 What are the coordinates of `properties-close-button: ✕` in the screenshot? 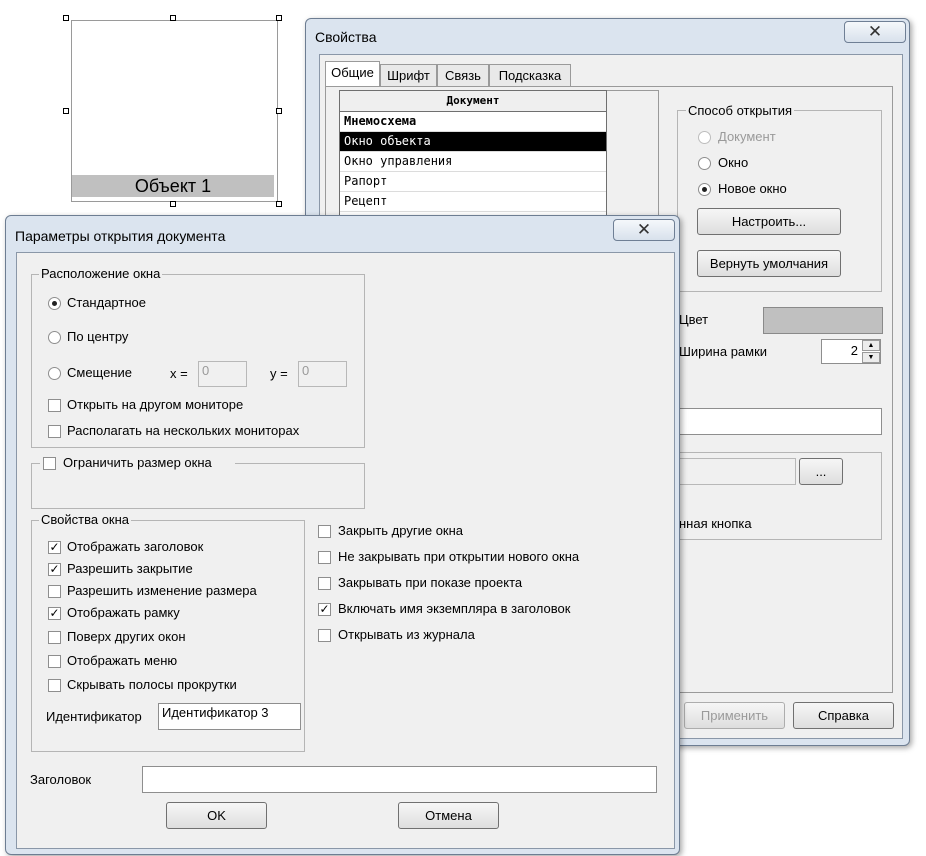 It's located at (875, 32).